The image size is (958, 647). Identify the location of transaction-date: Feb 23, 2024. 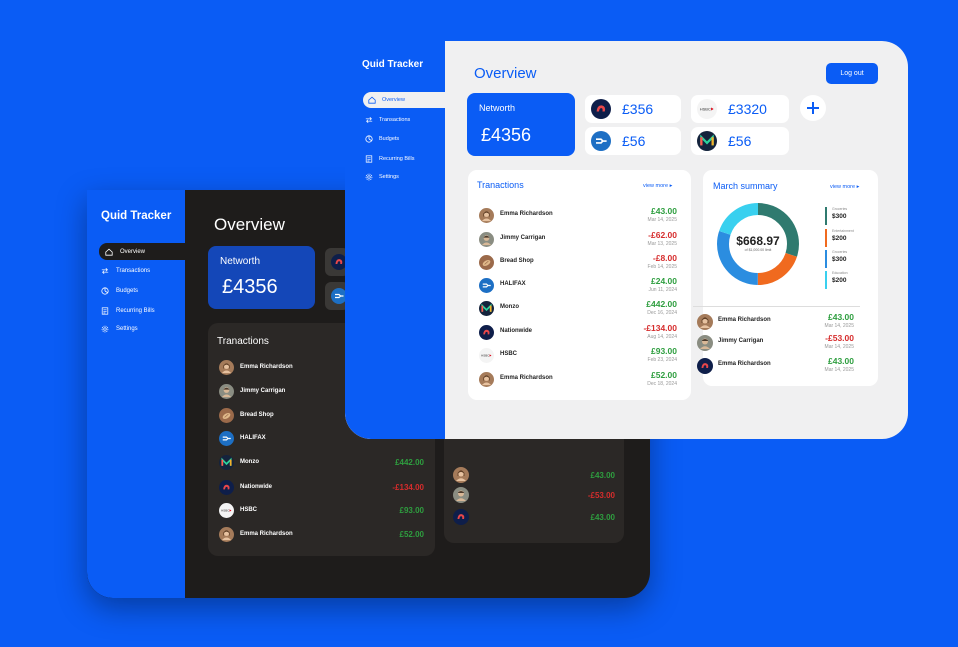
(662, 360).